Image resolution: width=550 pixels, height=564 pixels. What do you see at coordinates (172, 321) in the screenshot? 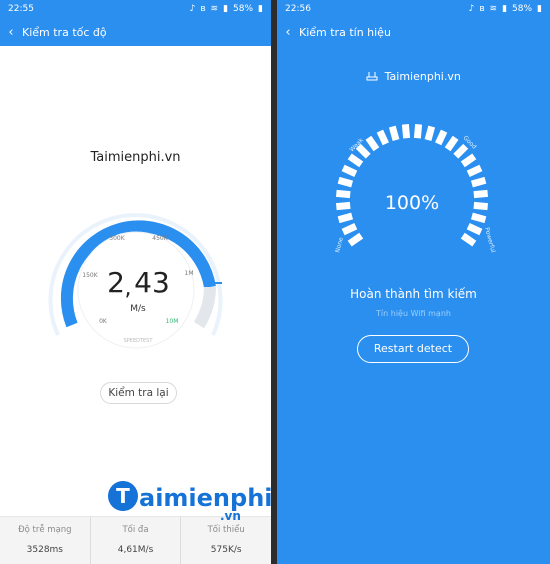
I see `tick-label-10m: 10M` at bounding box center [172, 321].